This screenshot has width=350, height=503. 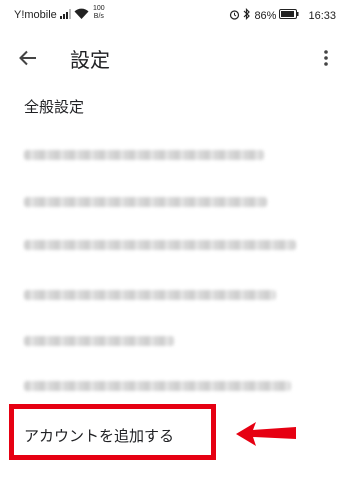 I want to click on network-speed-value: 100, so click(x=99, y=8).